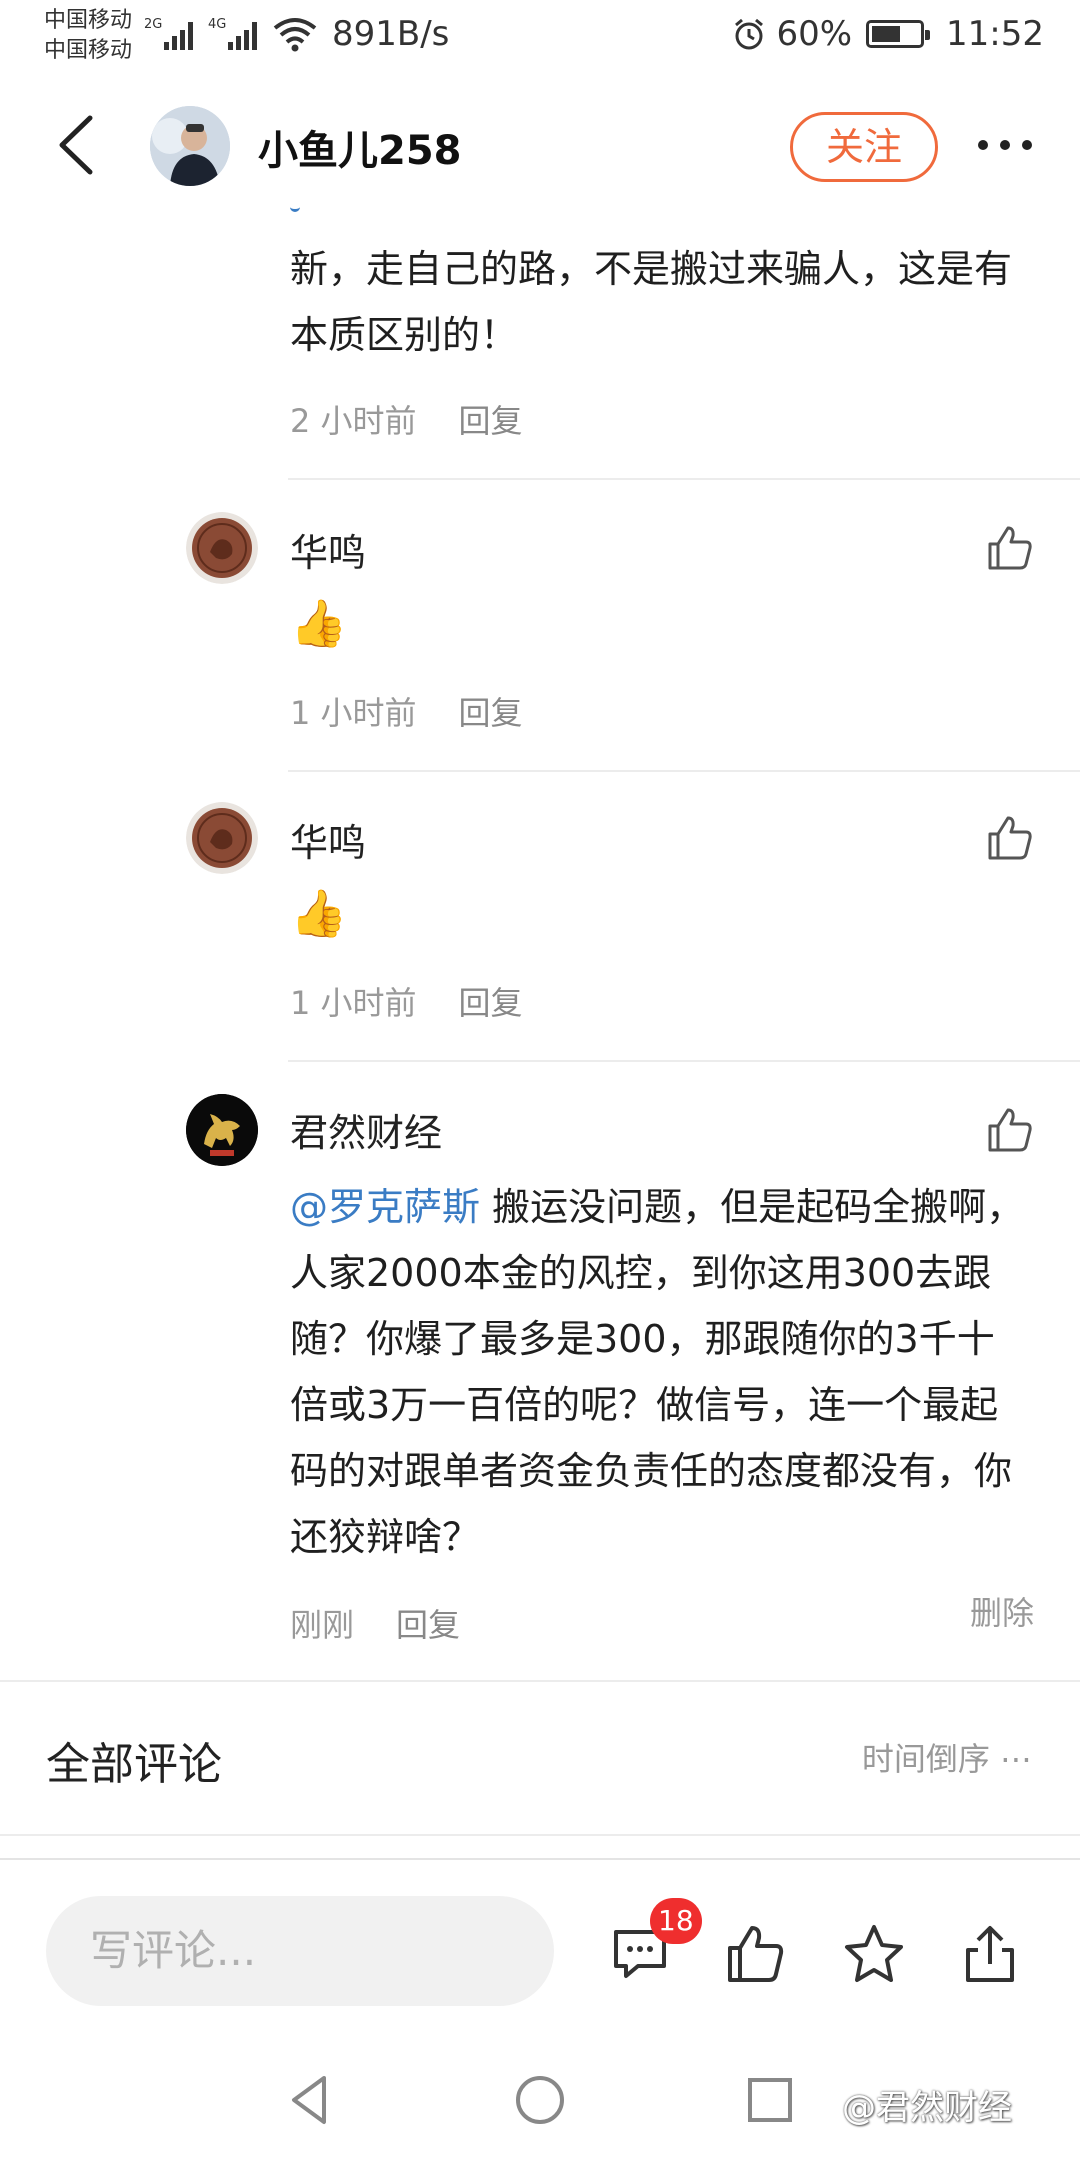 This screenshot has height=2160, width=1080. I want to click on signal-2g-icon: 2G, so click(168, 33).